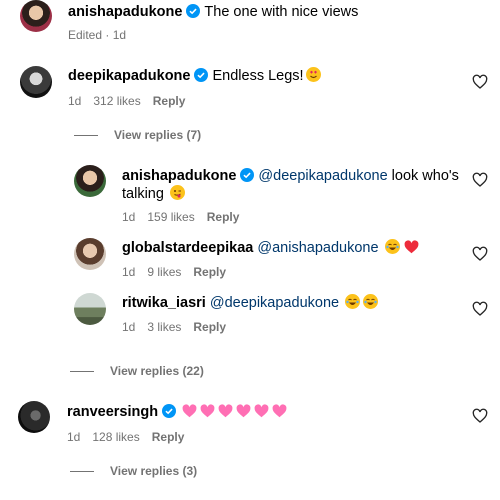 The width and height of the screenshot is (500, 500). I want to click on reply-meta: 1d 3 likes Reply, so click(180, 327).